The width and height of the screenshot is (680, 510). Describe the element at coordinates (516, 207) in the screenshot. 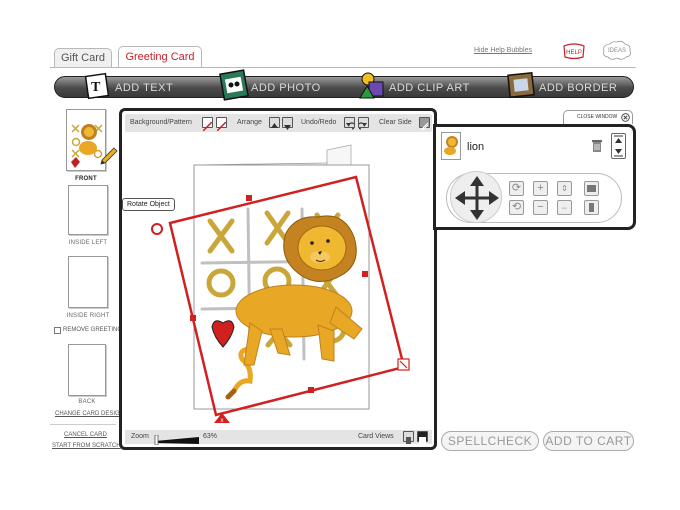

I see `rotate-ccw-button: ⟲` at that location.